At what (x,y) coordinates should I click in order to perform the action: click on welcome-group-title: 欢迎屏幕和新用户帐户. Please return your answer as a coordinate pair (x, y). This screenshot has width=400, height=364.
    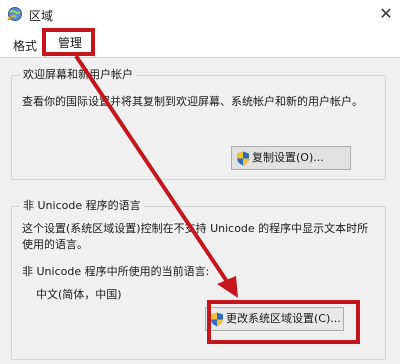
    Looking at the image, I should click on (78, 75).